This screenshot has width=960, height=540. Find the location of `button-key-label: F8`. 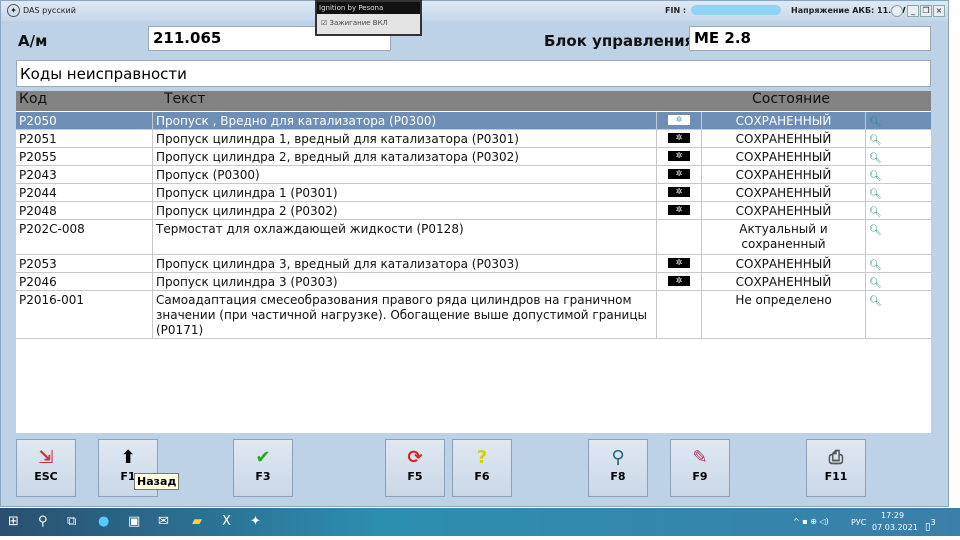

button-key-label: F8 is located at coordinates (618, 476).